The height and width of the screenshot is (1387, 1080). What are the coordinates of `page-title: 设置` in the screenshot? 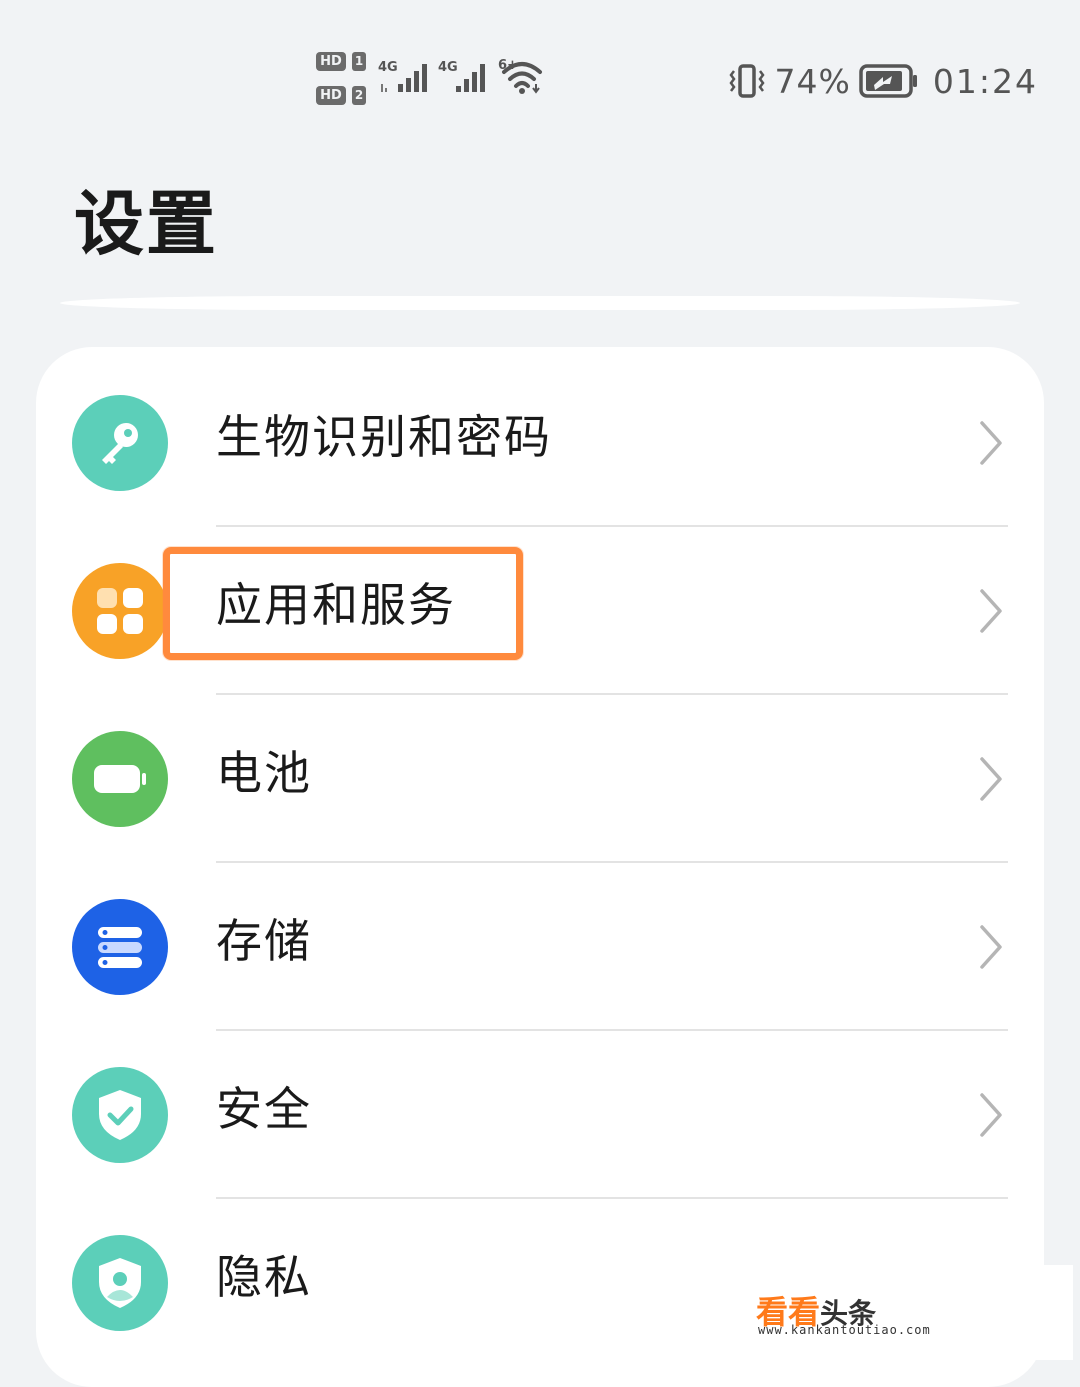 It's located at (146, 224).